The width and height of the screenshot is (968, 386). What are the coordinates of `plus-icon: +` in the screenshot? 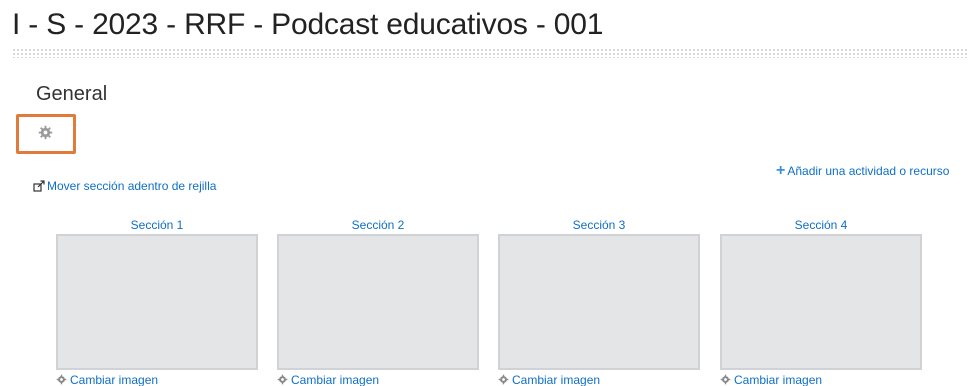 It's located at (781, 170).